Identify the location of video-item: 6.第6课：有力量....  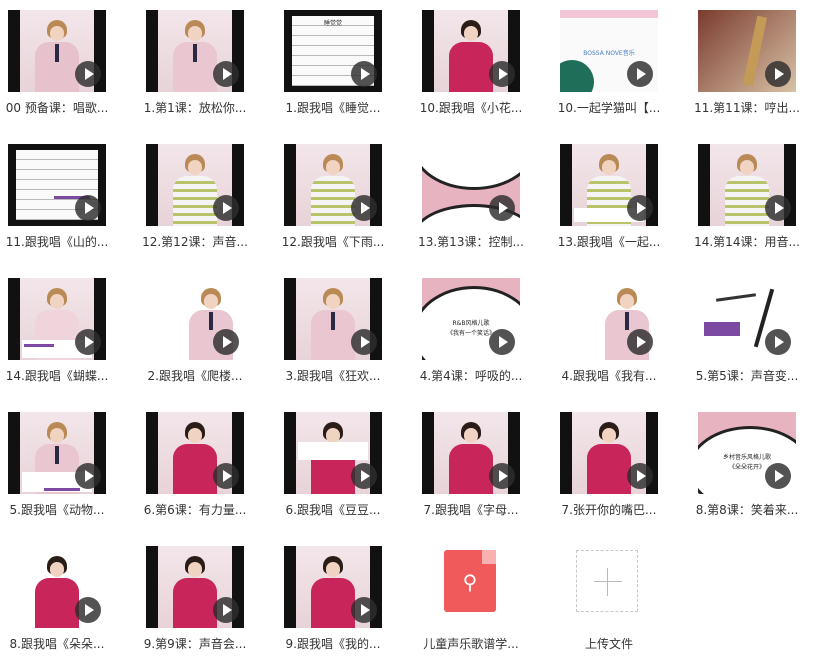
(195, 466).